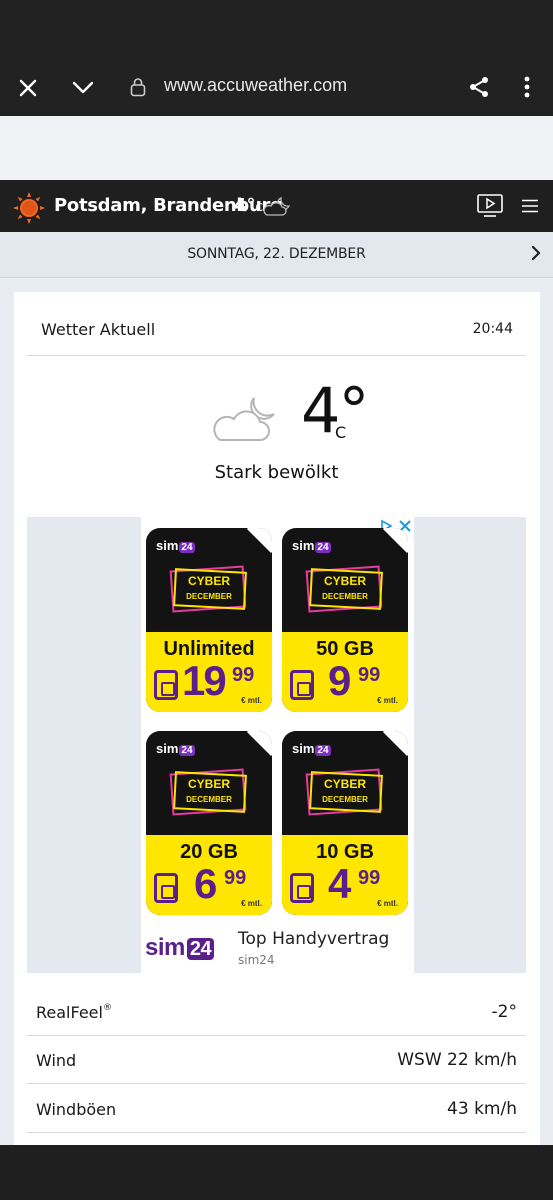  I want to click on sun-logo-icon, so click(29, 210).